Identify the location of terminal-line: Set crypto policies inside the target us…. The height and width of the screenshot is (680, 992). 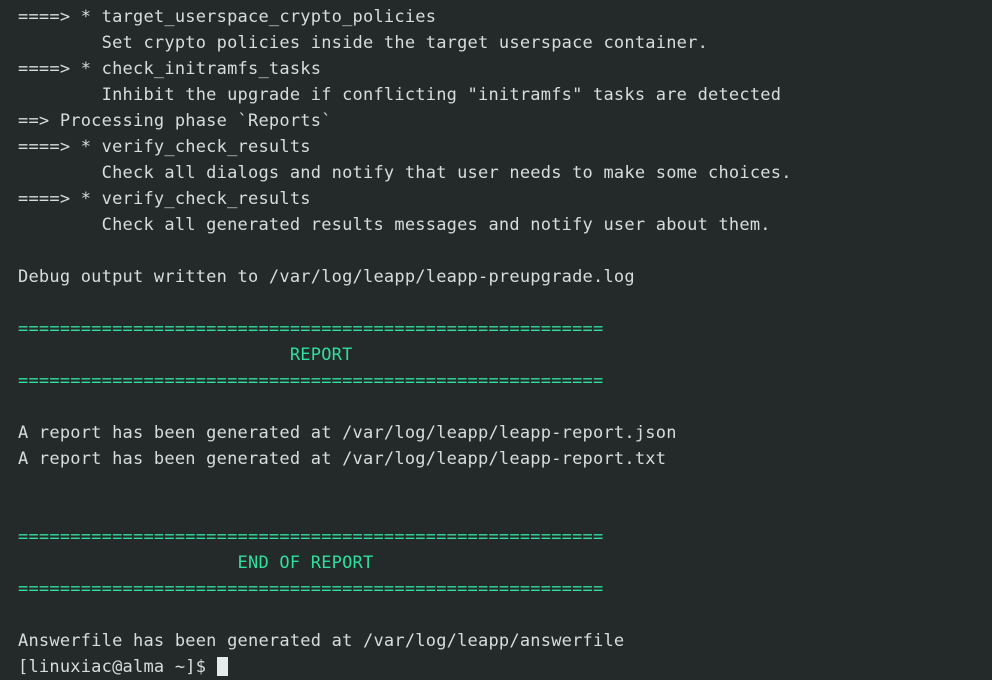
(363, 43).